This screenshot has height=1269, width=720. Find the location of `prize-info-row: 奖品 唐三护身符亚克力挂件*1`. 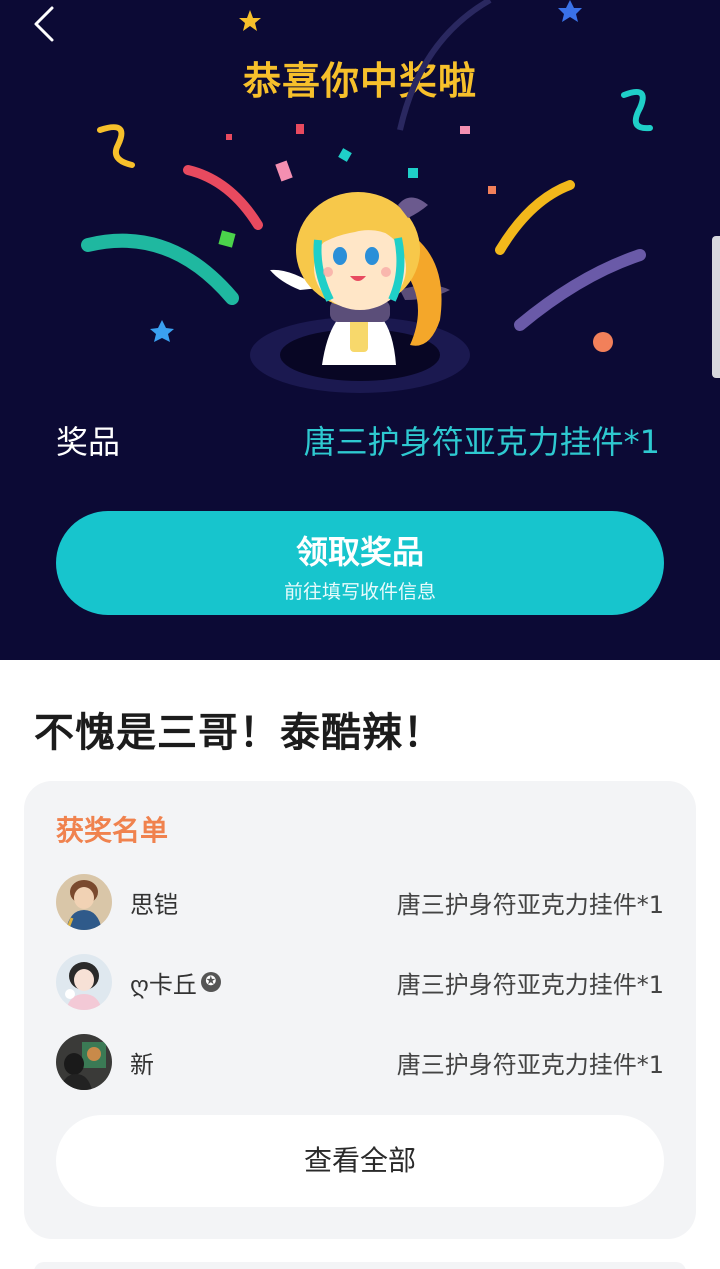

prize-info-row: 奖品 唐三护身符亚克力挂件*1 is located at coordinates (358, 440).